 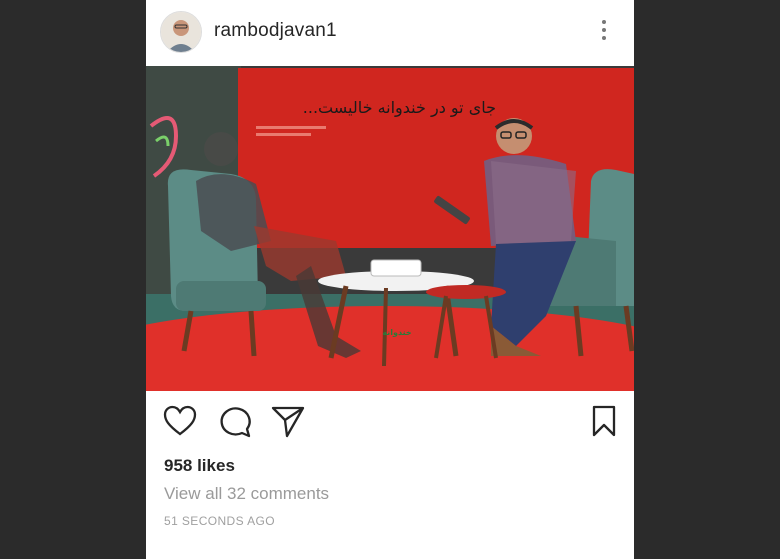 I want to click on more-vertical-icon, so click(x=604, y=30).